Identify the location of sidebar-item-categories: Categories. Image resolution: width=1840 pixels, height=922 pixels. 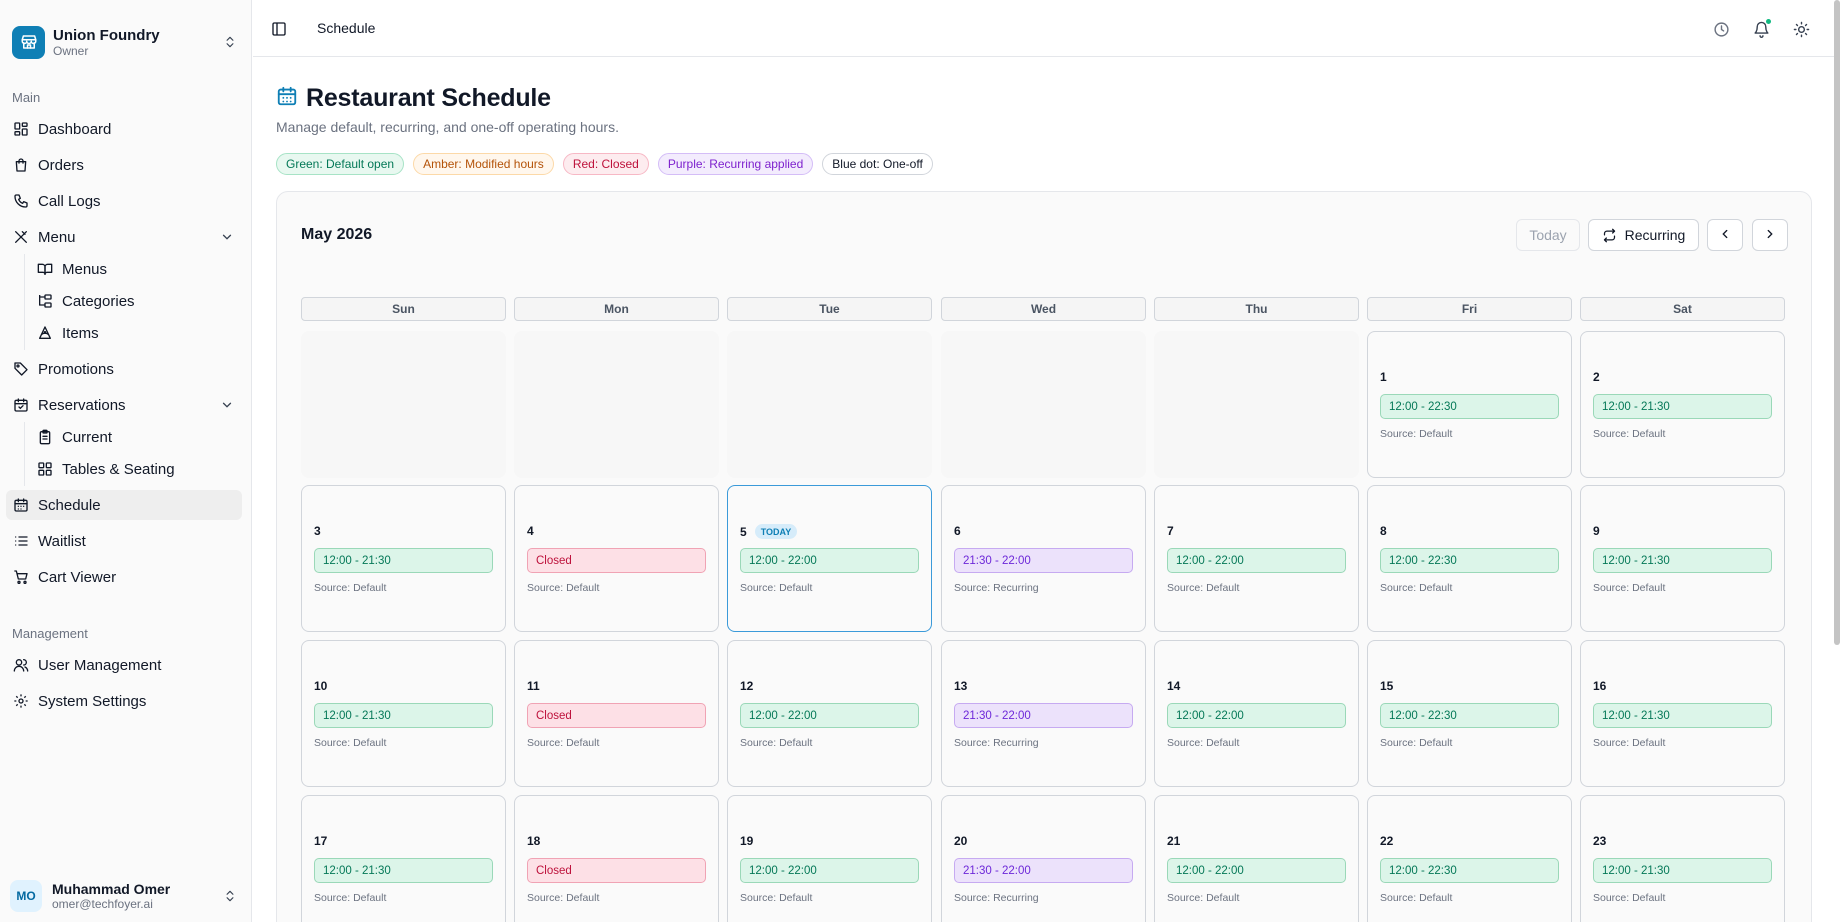
(136, 301).